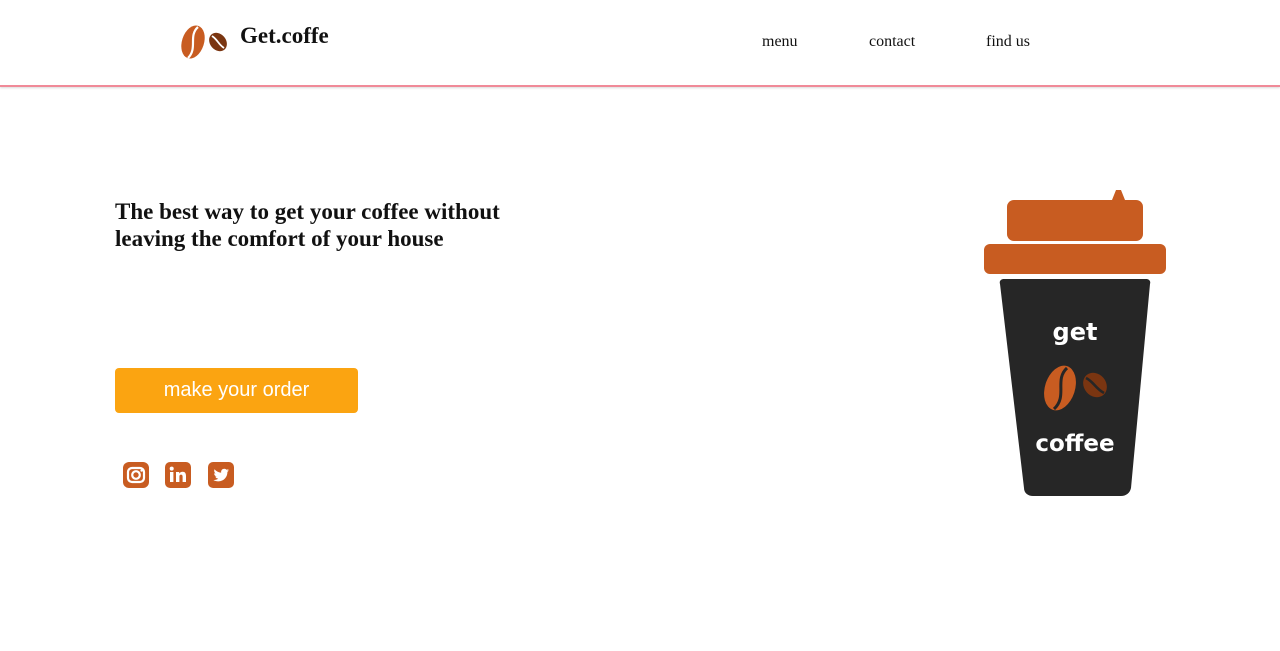 This screenshot has width=1280, height=651. What do you see at coordinates (284, 36) in the screenshot?
I see `brand-name: Get.coffe` at bounding box center [284, 36].